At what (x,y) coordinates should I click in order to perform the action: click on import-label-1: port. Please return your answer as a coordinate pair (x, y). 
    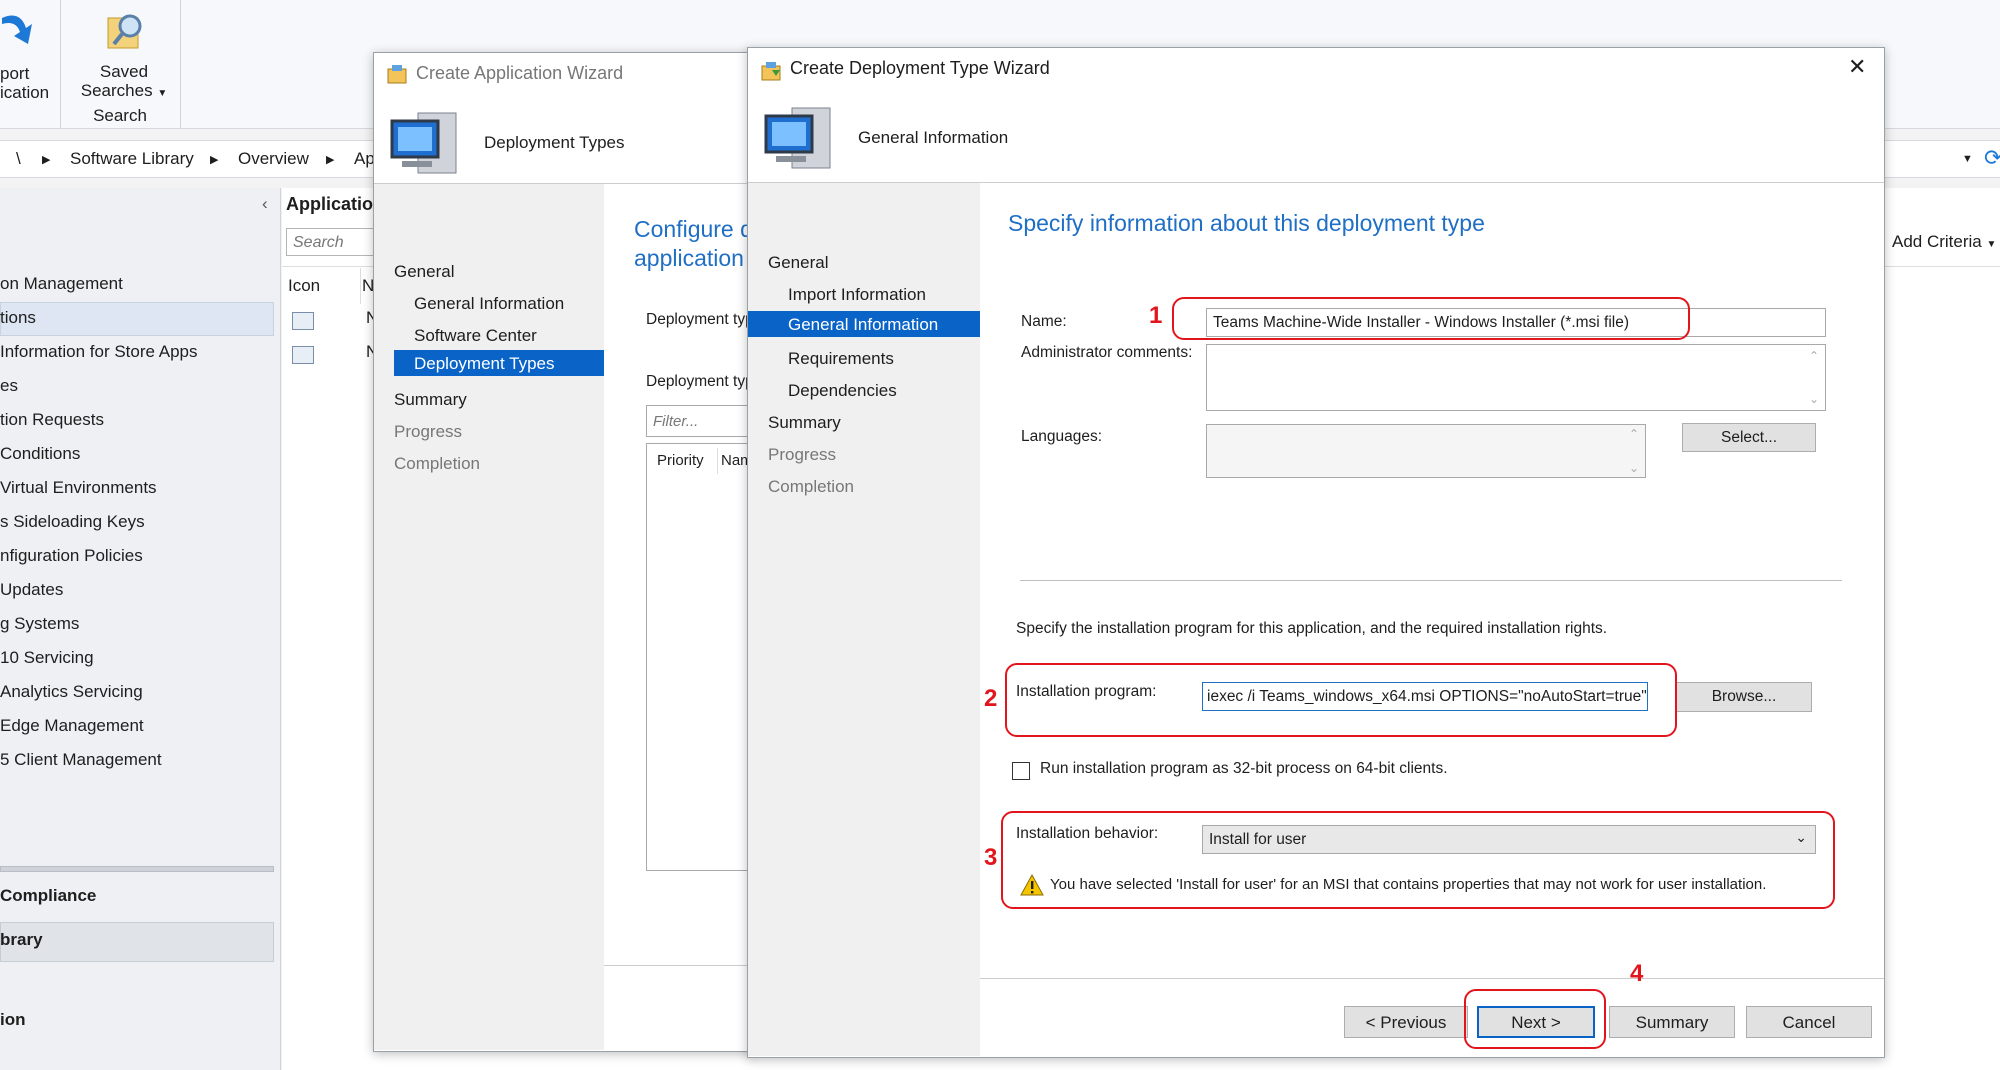
    Looking at the image, I should click on (15, 73).